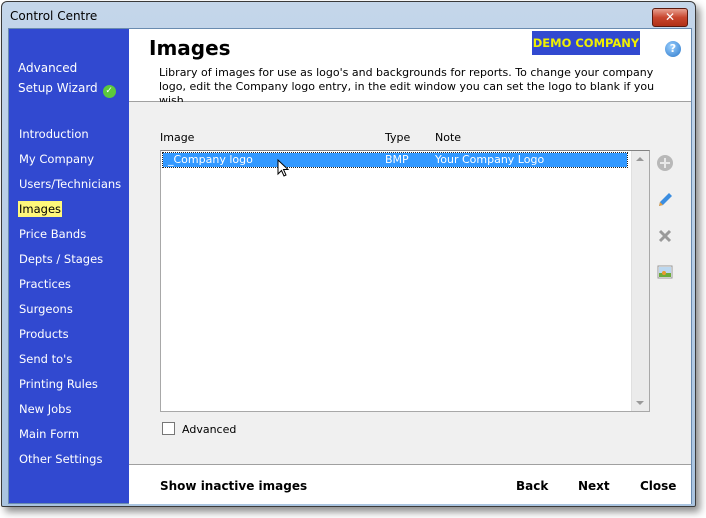 This screenshot has height=518, width=706. I want to click on add-button, so click(665, 163).